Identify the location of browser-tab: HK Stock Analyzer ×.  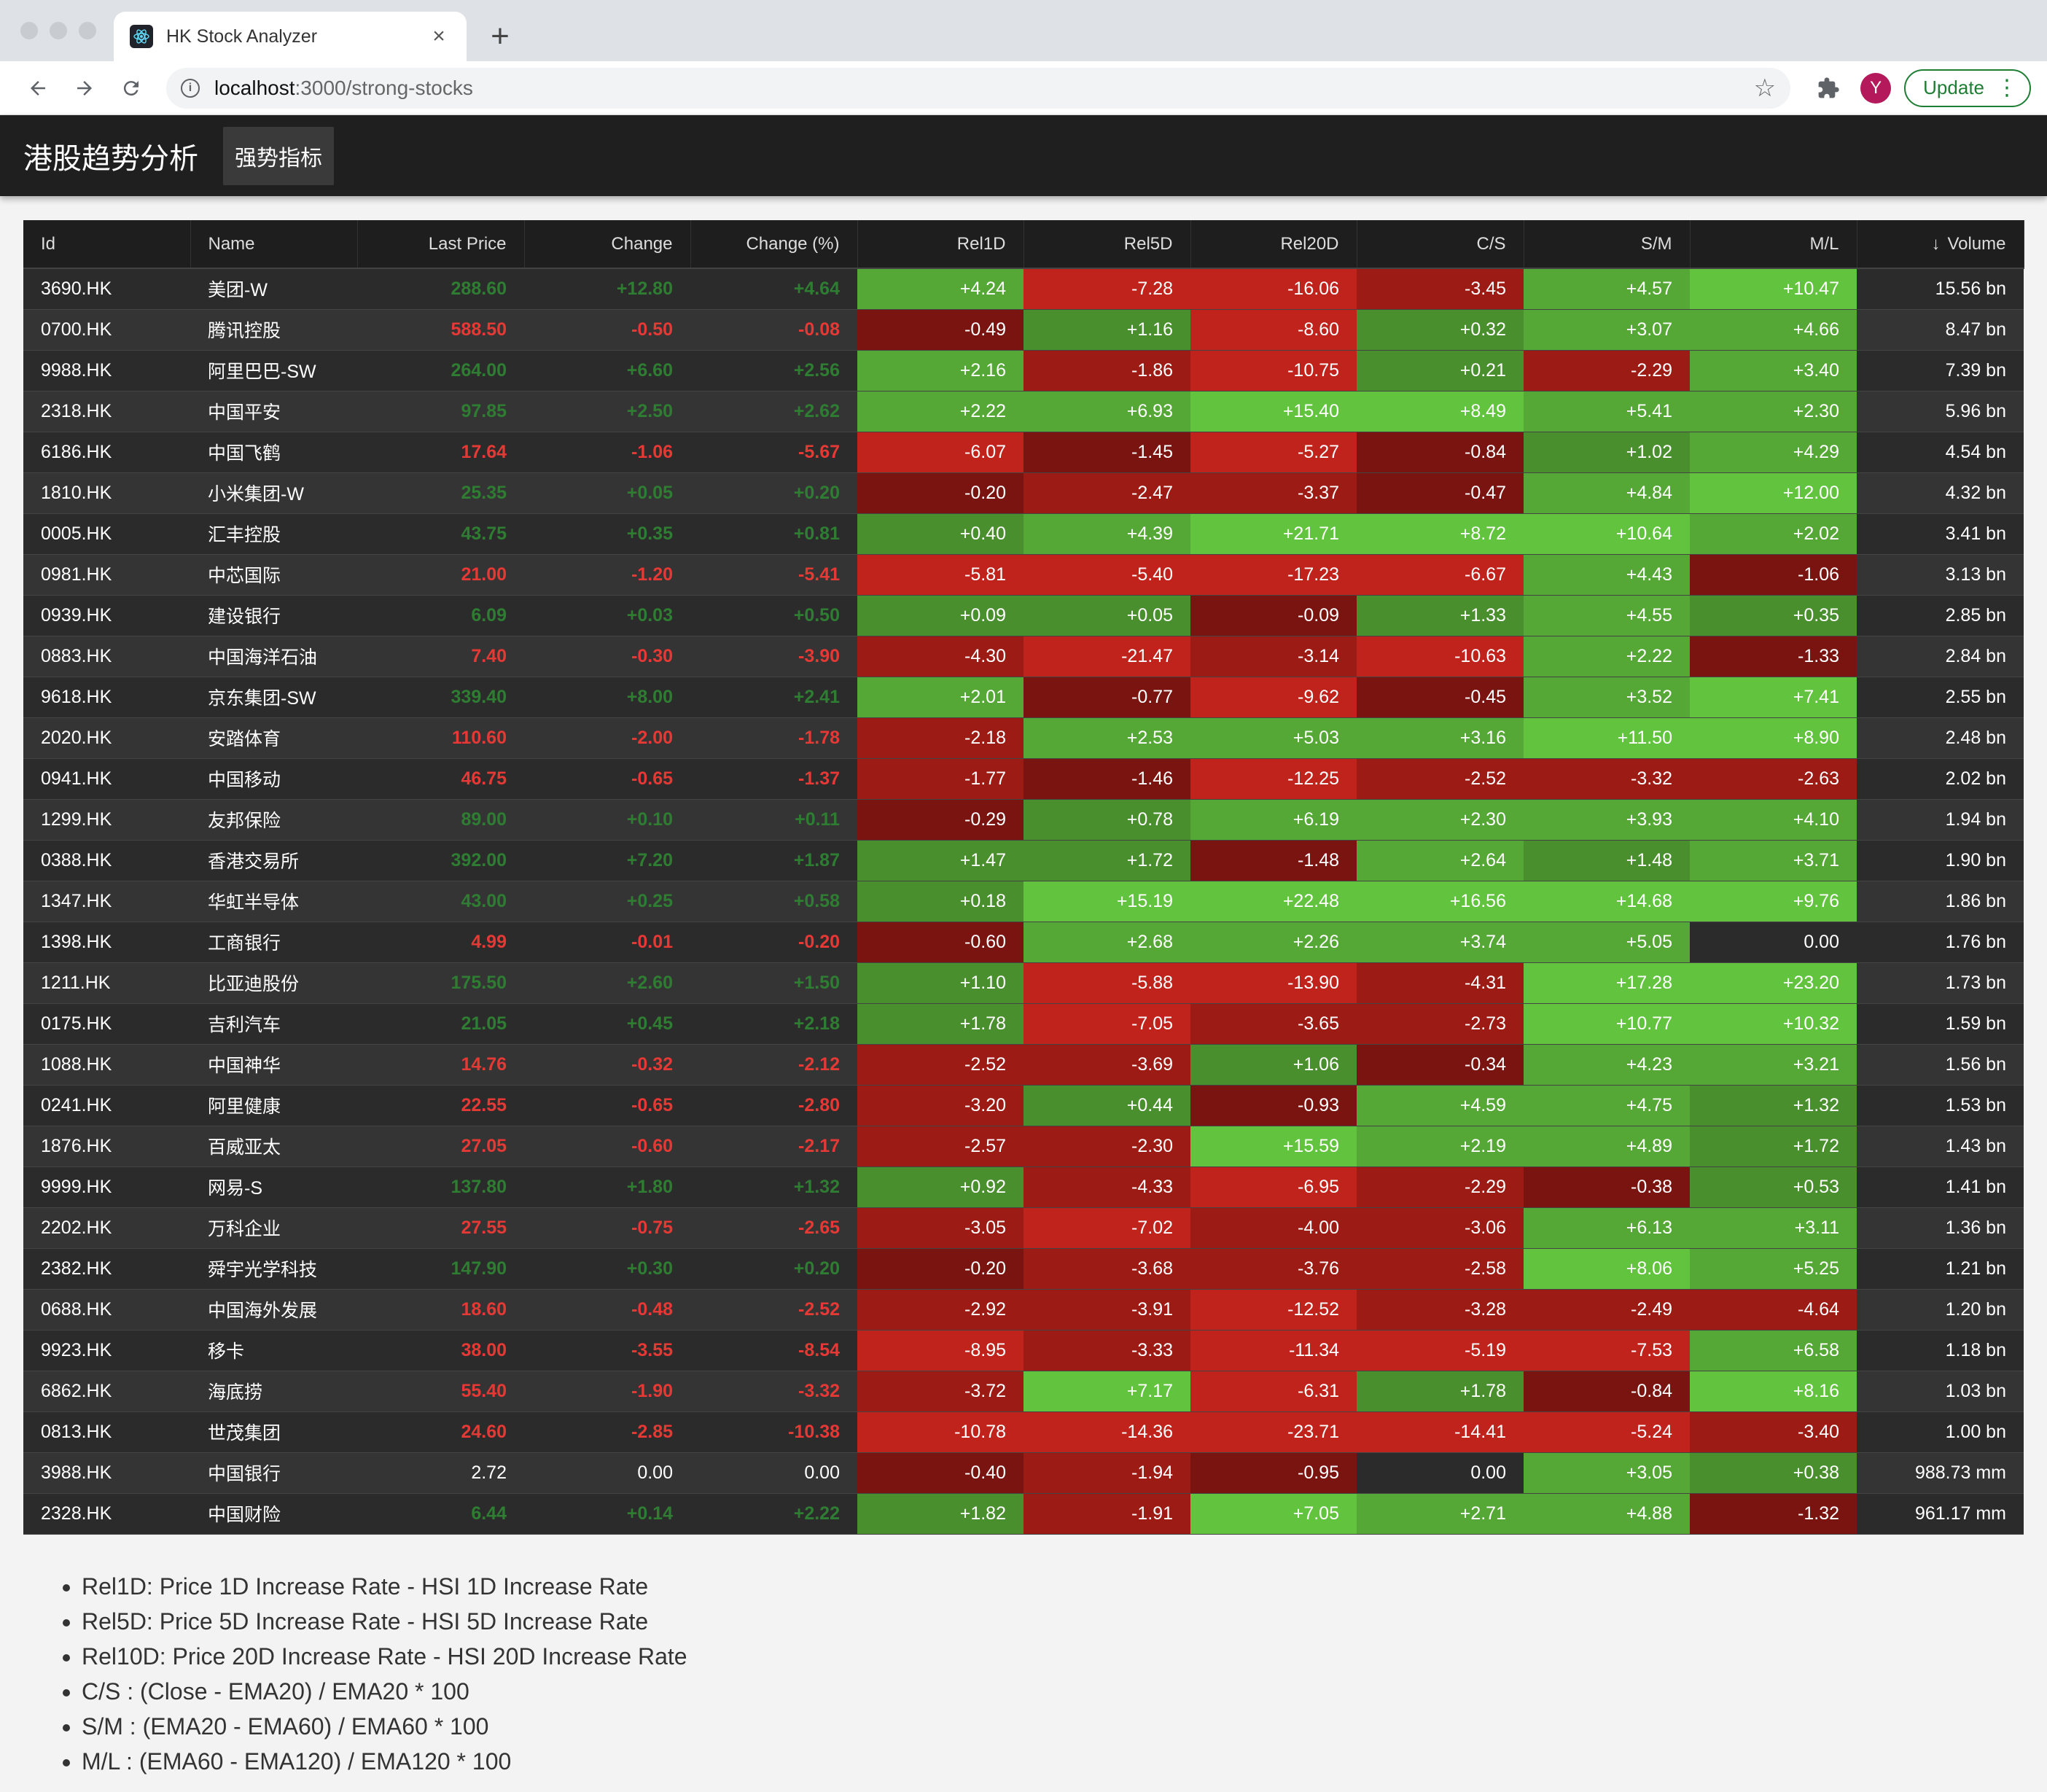
(290, 36).